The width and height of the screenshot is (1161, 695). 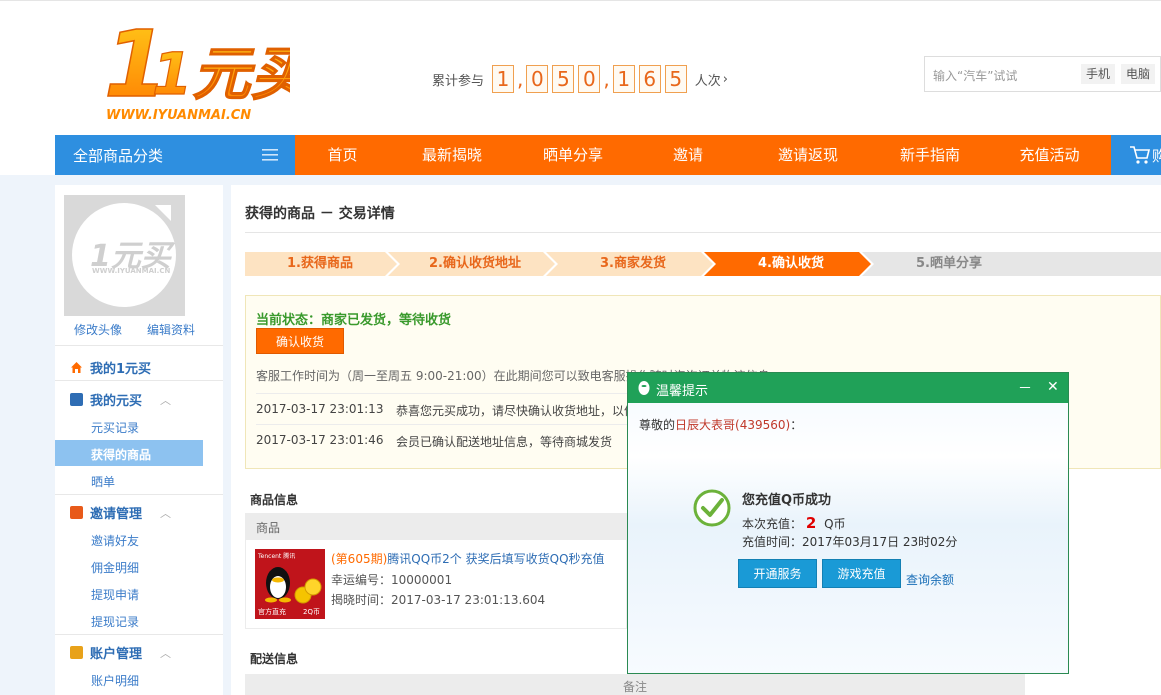 What do you see at coordinates (308, 591) in the screenshot?
I see `coins-icon` at bounding box center [308, 591].